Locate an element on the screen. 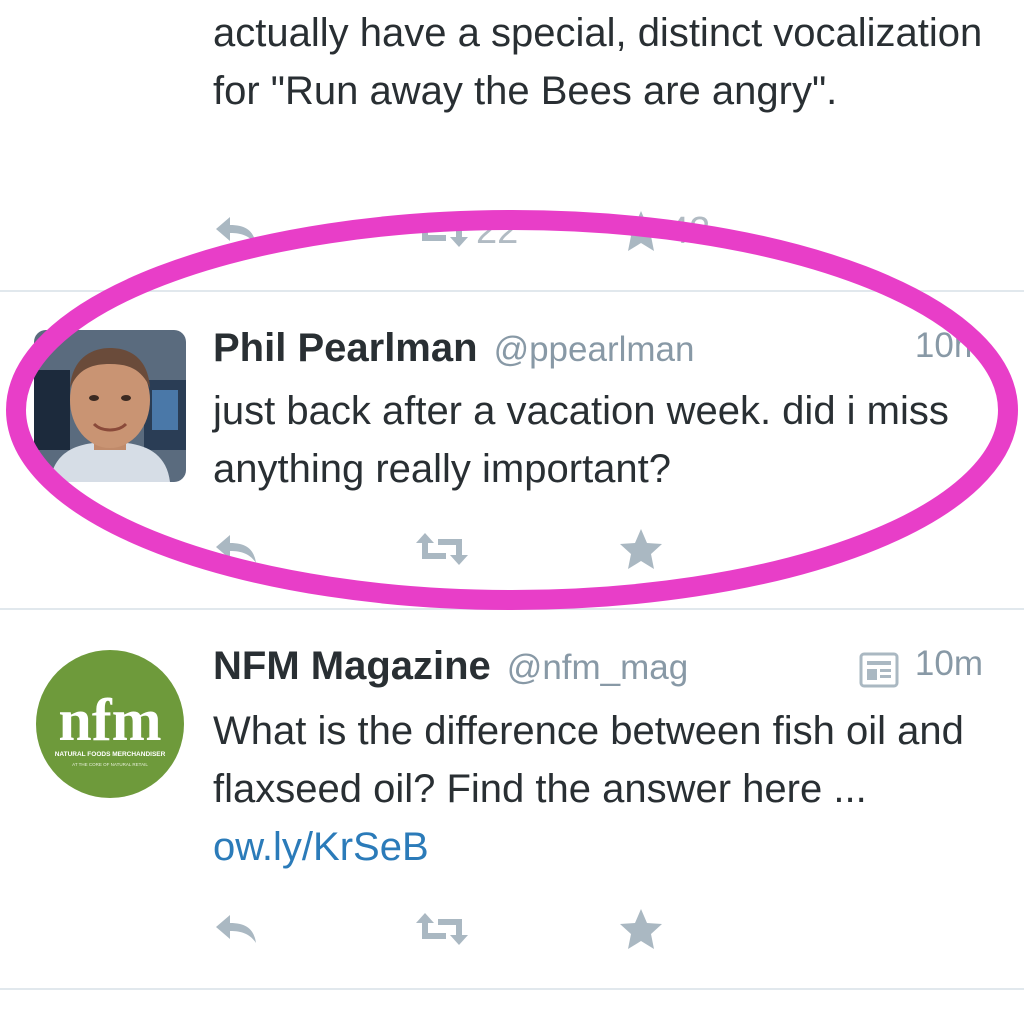 The width and height of the screenshot is (1024, 1024). tweet-header: Phil Pearlman @ppearlman 10m is located at coordinates (598, 354).